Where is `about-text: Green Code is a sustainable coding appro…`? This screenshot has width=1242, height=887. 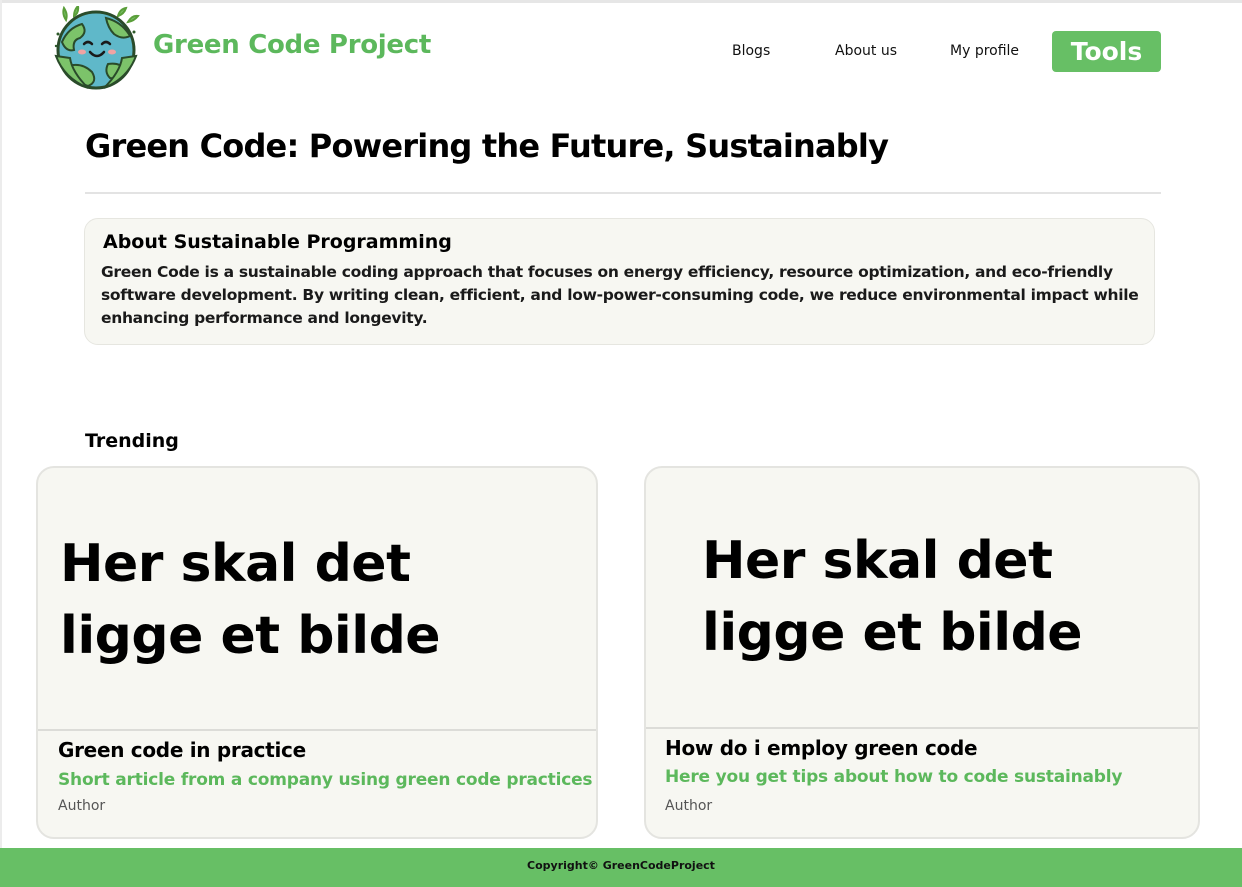 about-text: Green Code is a sustainable coding appro… is located at coordinates (620, 295).